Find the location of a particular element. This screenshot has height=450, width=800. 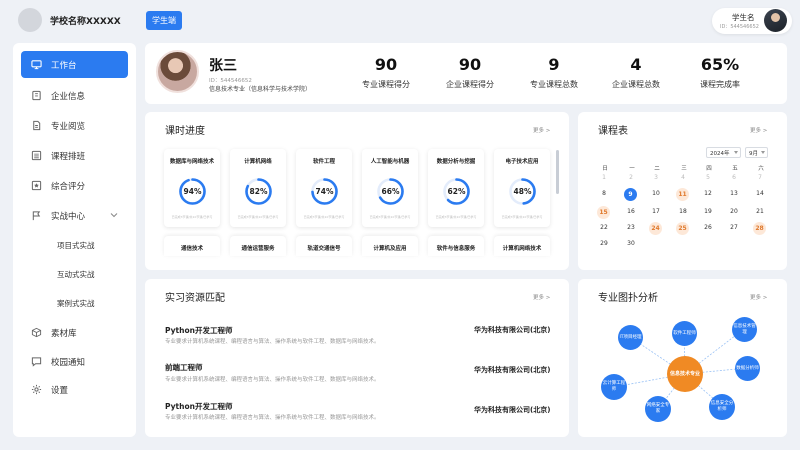

calendar-day: 21 is located at coordinates (760, 212).